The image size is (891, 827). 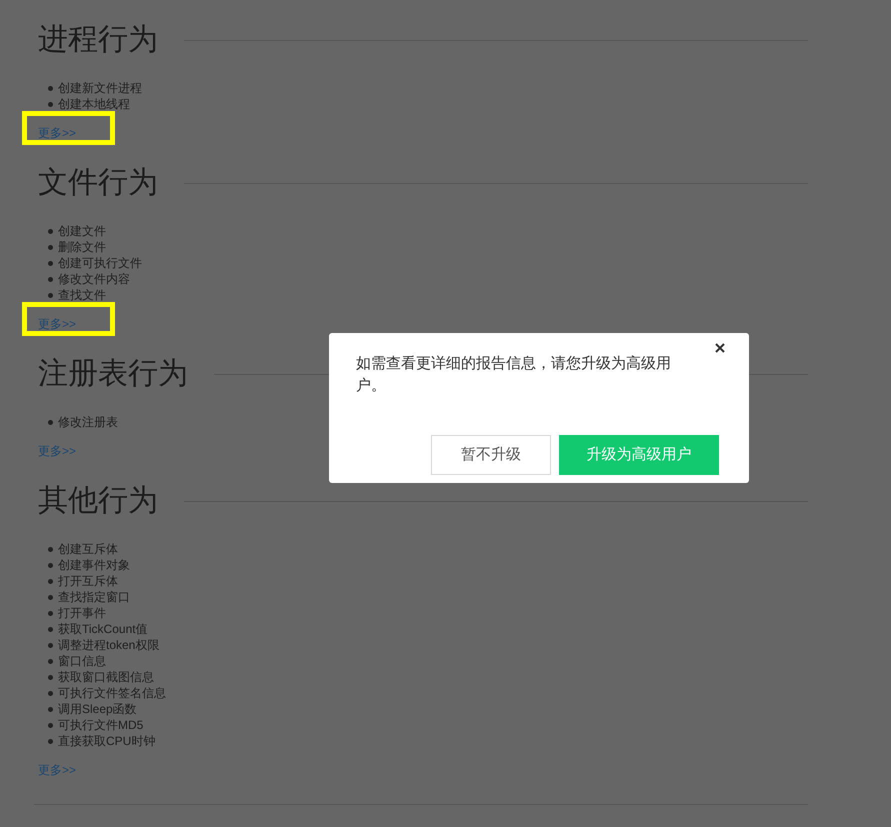 What do you see at coordinates (103, 629) in the screenshot?
I see `behavior-item: 获取TickCount值` at bounding box center [103, 629].